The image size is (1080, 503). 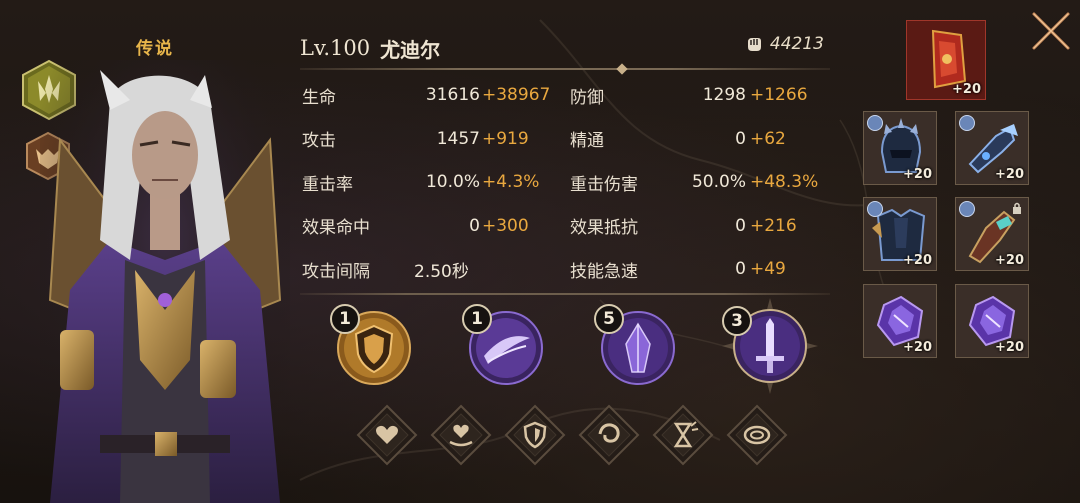 What do you see at coordinates (992, 321) in the screenshot?
I see `equip-gem-2: +20` at bounding box center [992, 321].